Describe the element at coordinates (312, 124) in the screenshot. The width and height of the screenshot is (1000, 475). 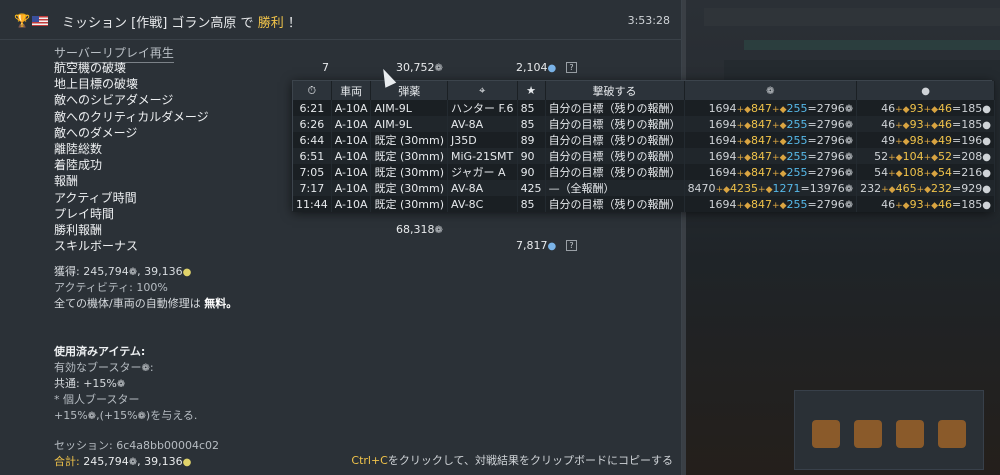
I see `kill-time: 6:26` at that location.